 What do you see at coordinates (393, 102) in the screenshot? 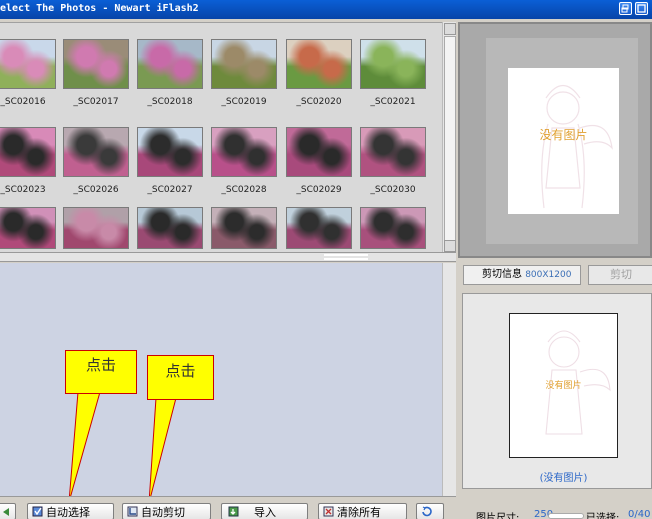
I see `thumbnail-caption: _SC02021` at bounding box center [393, 102].